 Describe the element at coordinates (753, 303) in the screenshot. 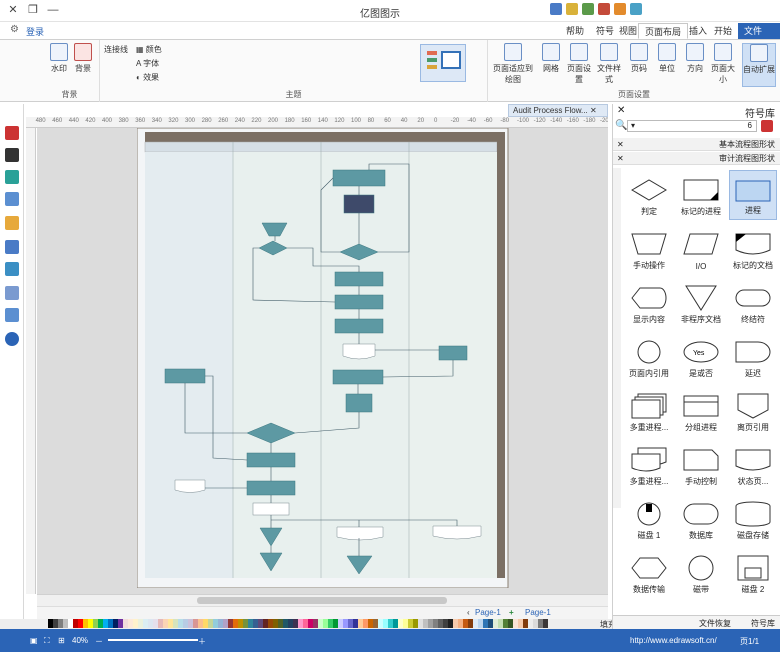

I see `shape-pill: 终结符` at that location.